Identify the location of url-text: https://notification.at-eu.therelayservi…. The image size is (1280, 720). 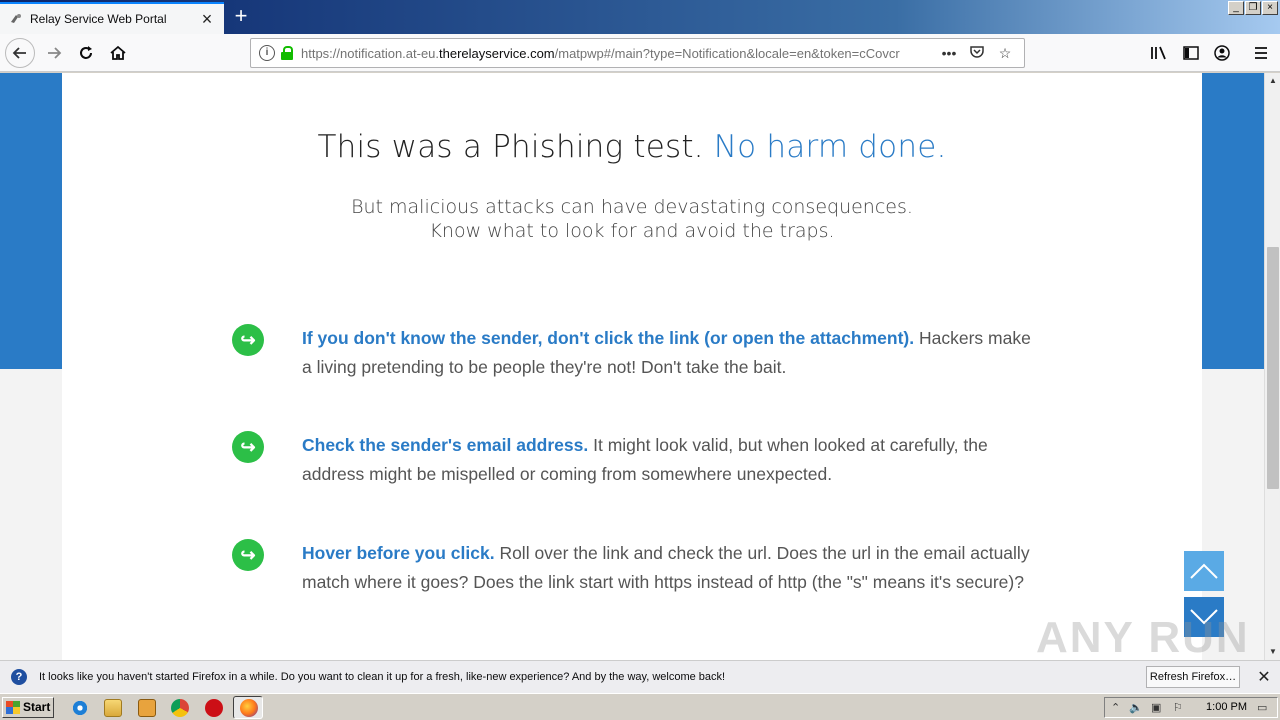
(616, 53).